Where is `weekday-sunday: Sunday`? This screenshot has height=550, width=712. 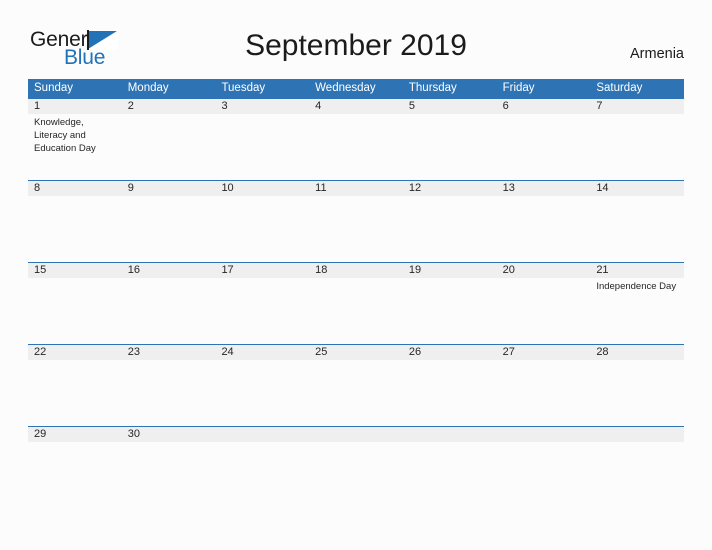 weekday-sunday: Sunday is located at coordinates (54, 88).